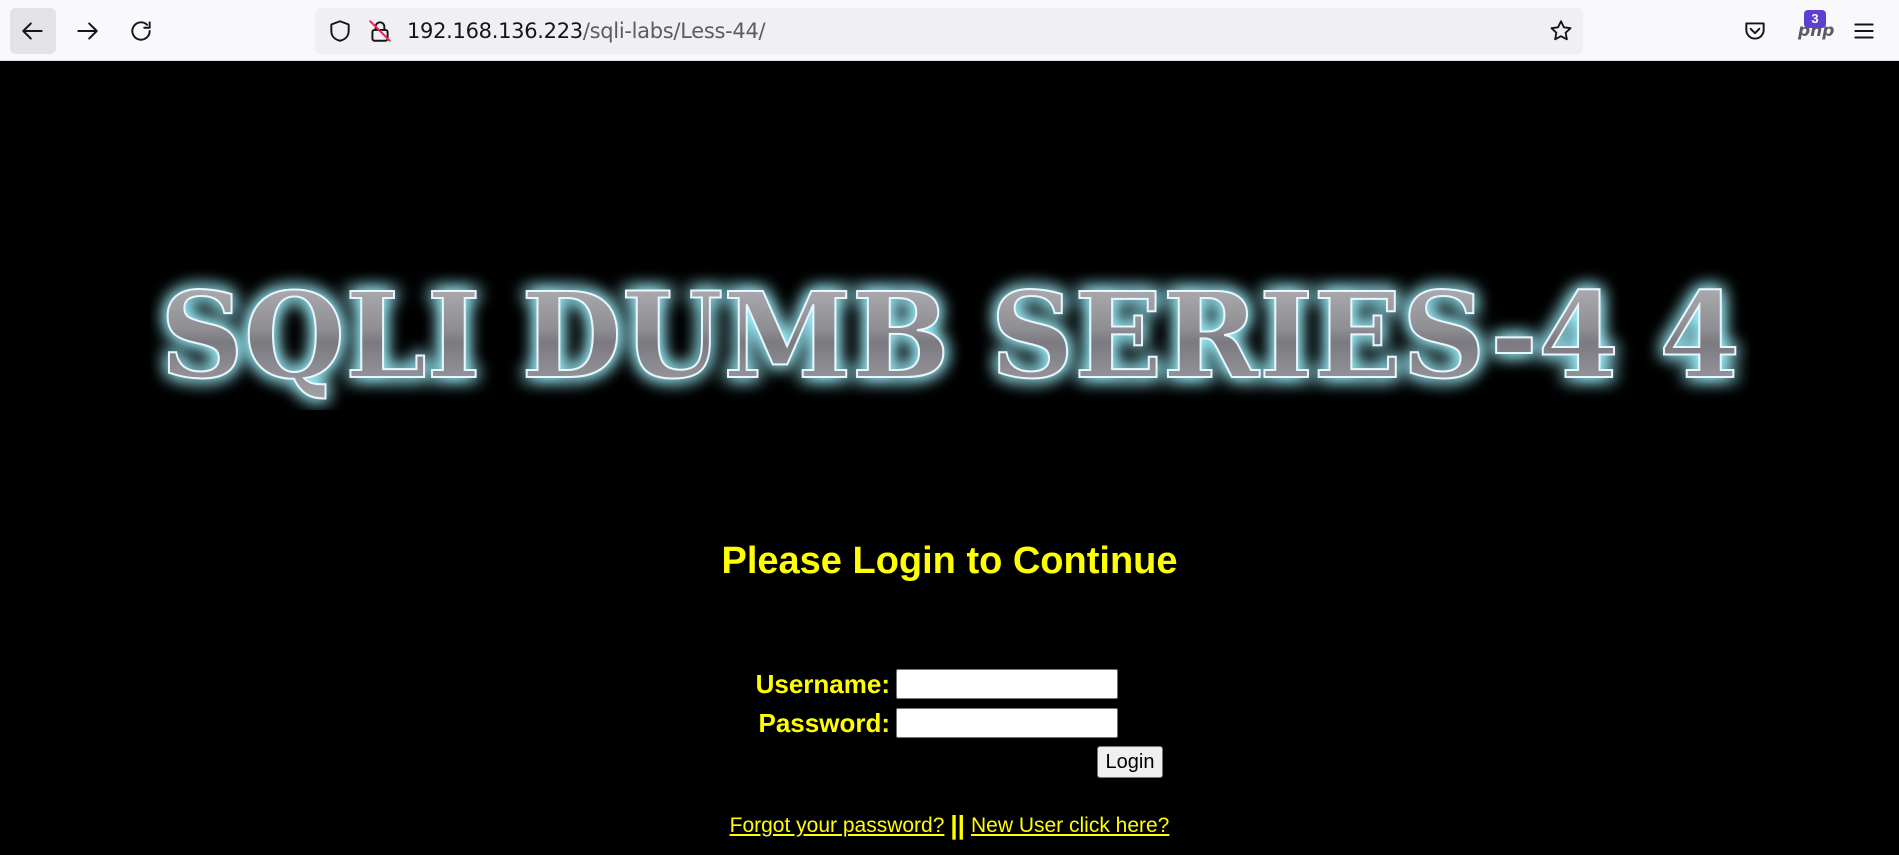 The width and height of the screenshot is (1899, 855). I want to click on url-path: /sqli-labs/Less-44/, so click(674, 31).